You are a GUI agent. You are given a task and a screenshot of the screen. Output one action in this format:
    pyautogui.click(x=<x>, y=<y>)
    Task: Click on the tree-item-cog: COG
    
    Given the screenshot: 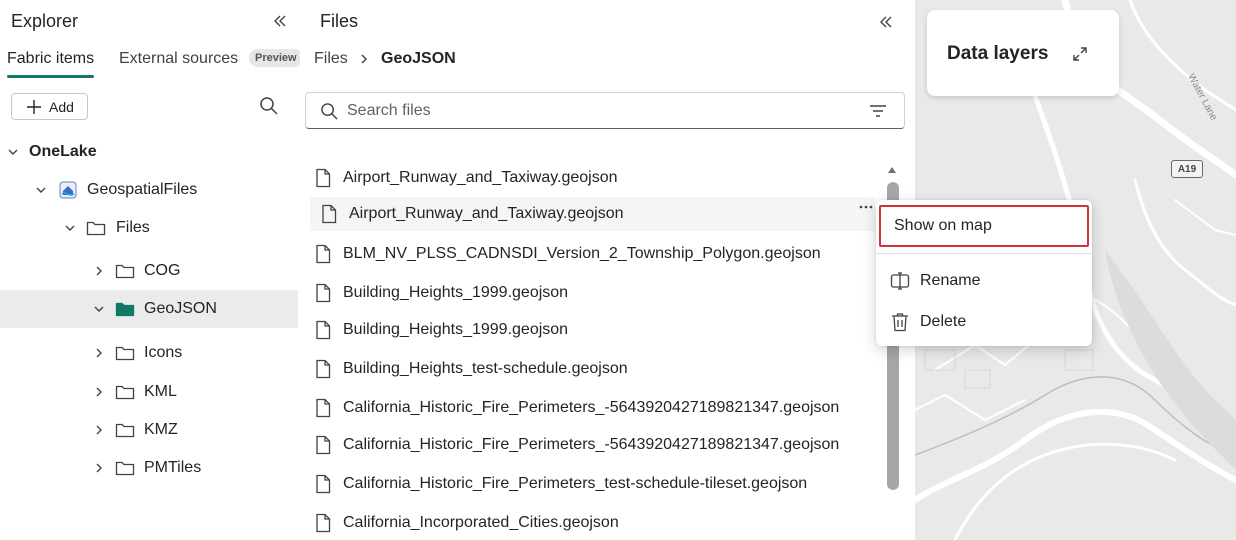 What is the action you would take?
    pyautogui.click(x=149, y=271)
    